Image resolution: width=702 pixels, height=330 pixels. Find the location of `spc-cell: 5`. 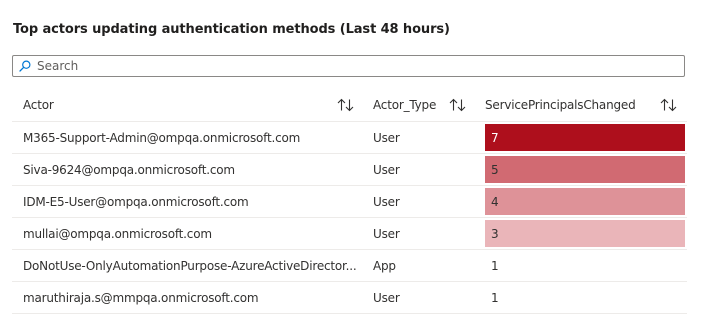

spc-cell: 5 is located at coordinates (495, 170).